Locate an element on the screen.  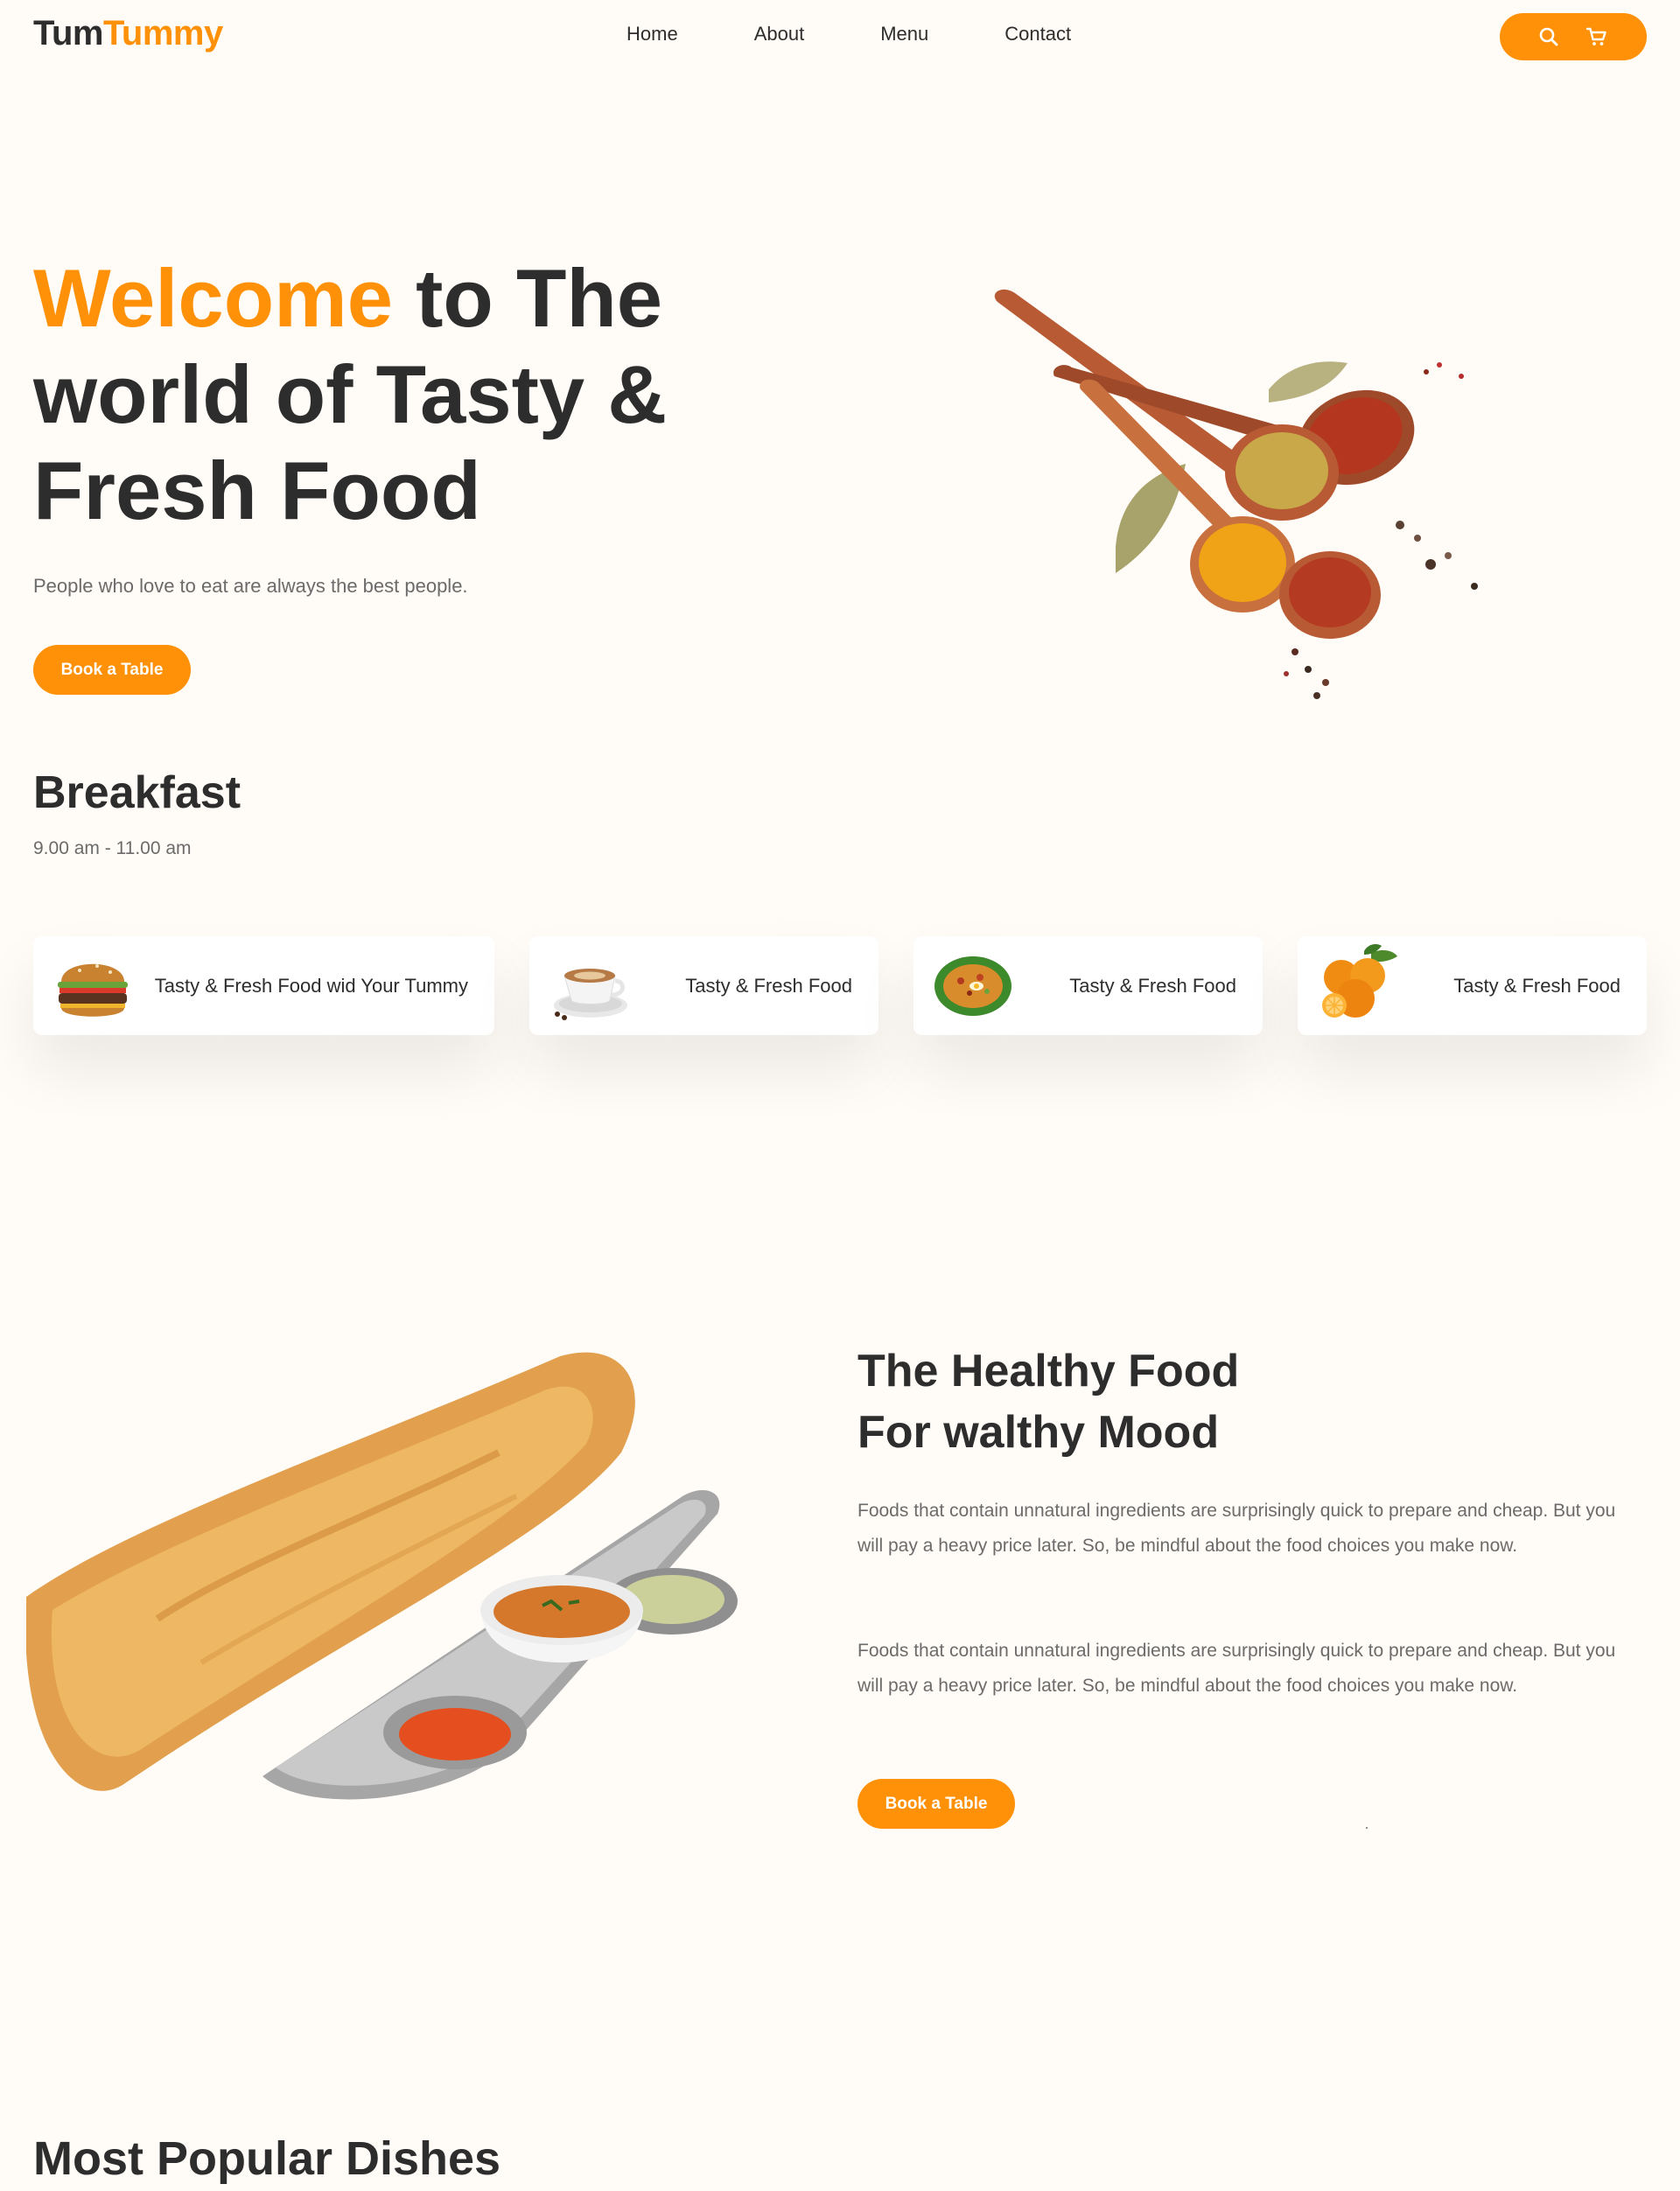
healthy-title-line1: The Healthy Food is located at coordinates (1049, 1371).